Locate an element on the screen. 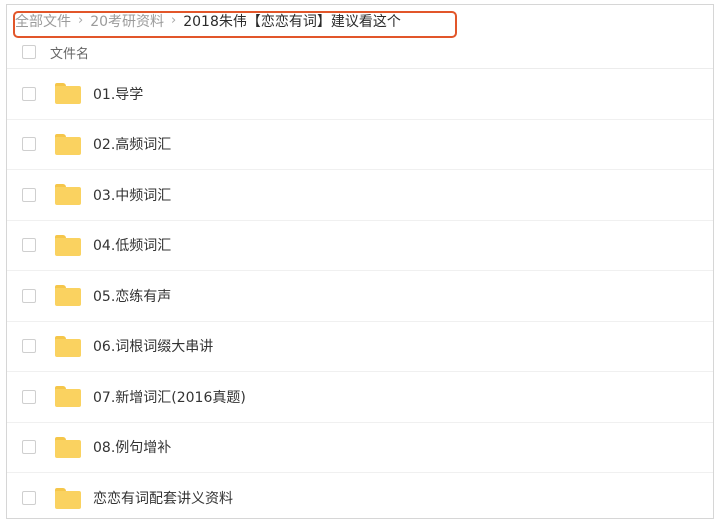 The height and width of the screenshot is (524, 720). file-name: 02.高频词汇 is located at coordinates (132, 144).